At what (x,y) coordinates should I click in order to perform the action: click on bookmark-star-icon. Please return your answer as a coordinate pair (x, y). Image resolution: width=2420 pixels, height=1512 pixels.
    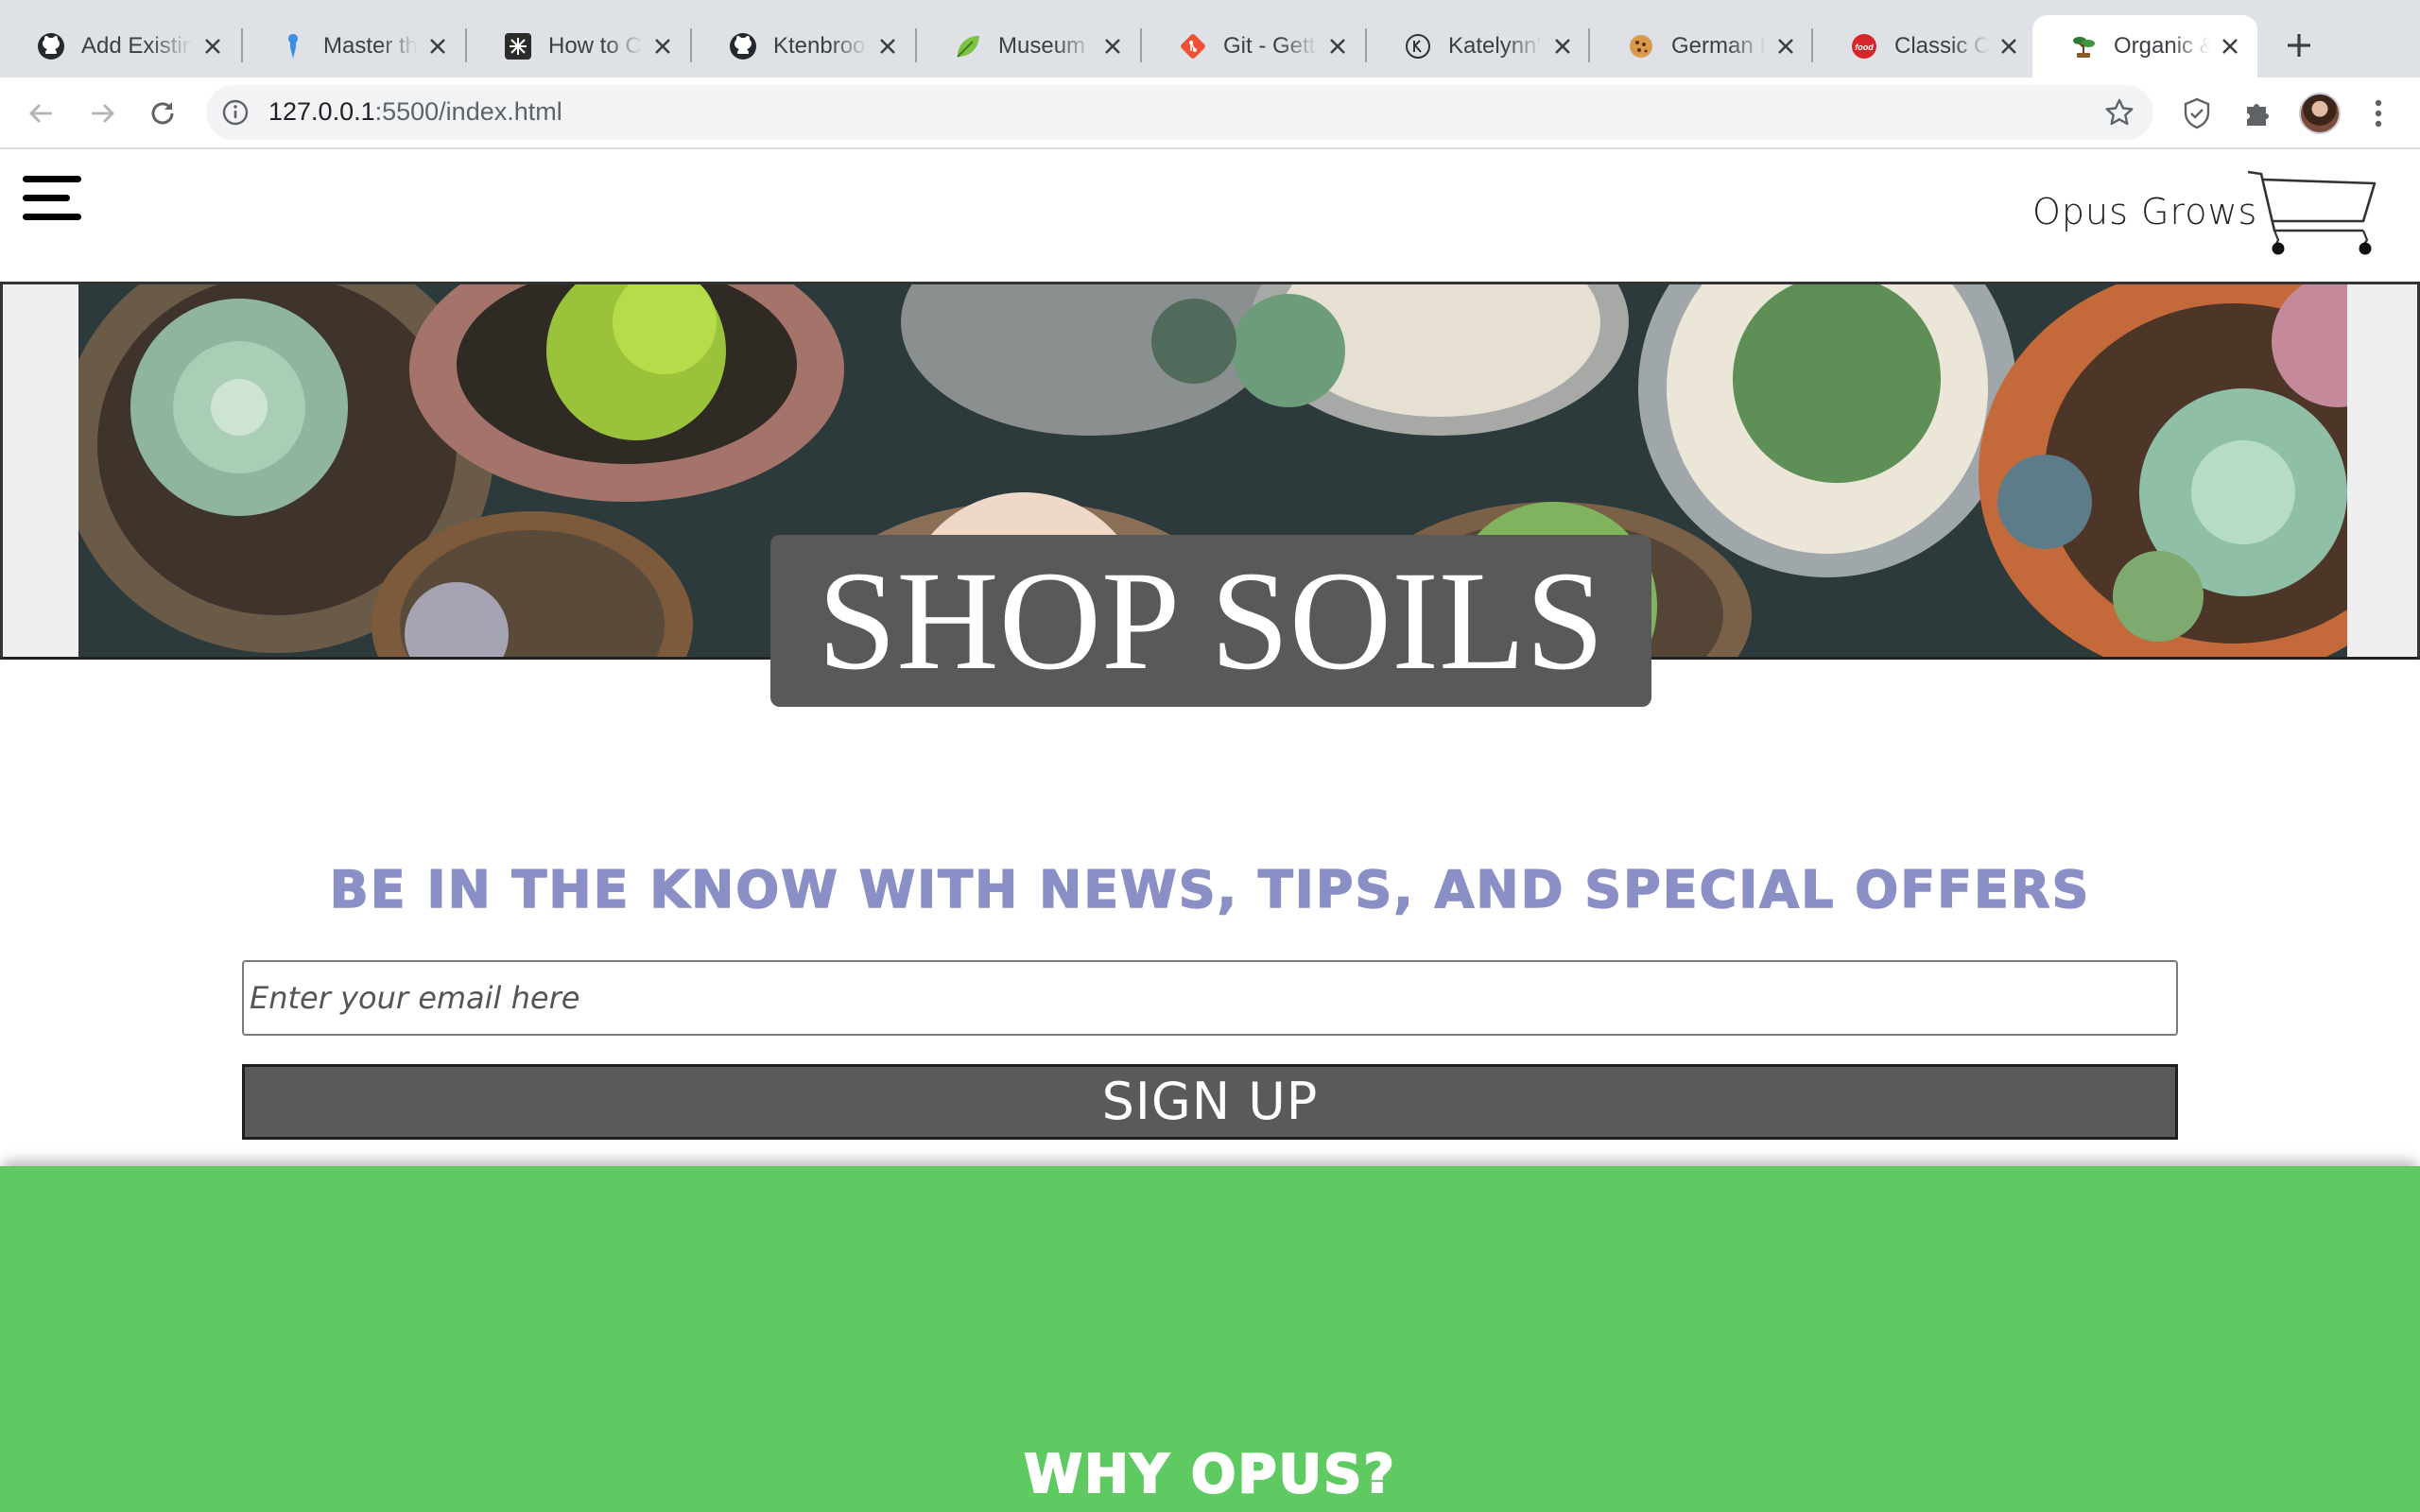
    Looking at the image, I should click on (2119, 112).